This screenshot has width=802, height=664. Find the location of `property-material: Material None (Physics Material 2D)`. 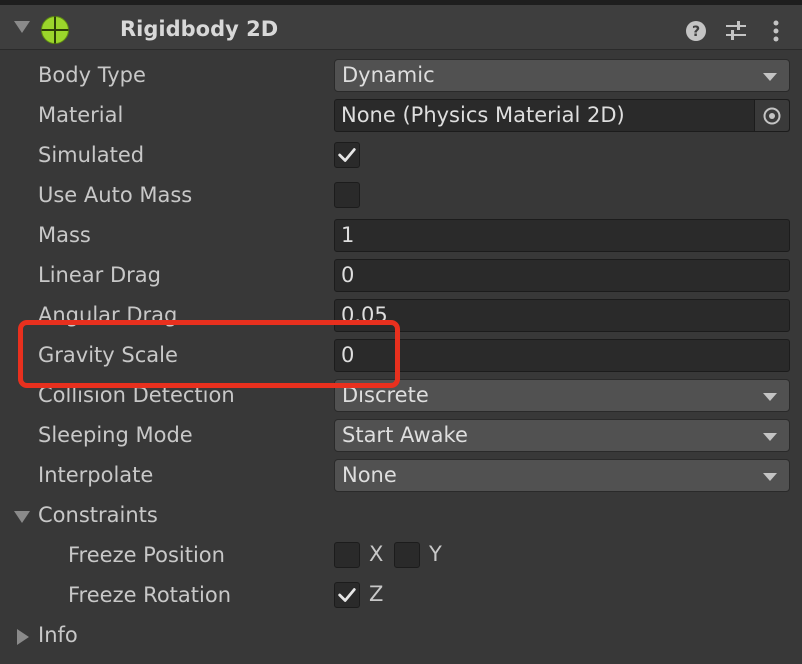

property-material: Material None (Physics Material 2D) is located at coordinates (401, 117).